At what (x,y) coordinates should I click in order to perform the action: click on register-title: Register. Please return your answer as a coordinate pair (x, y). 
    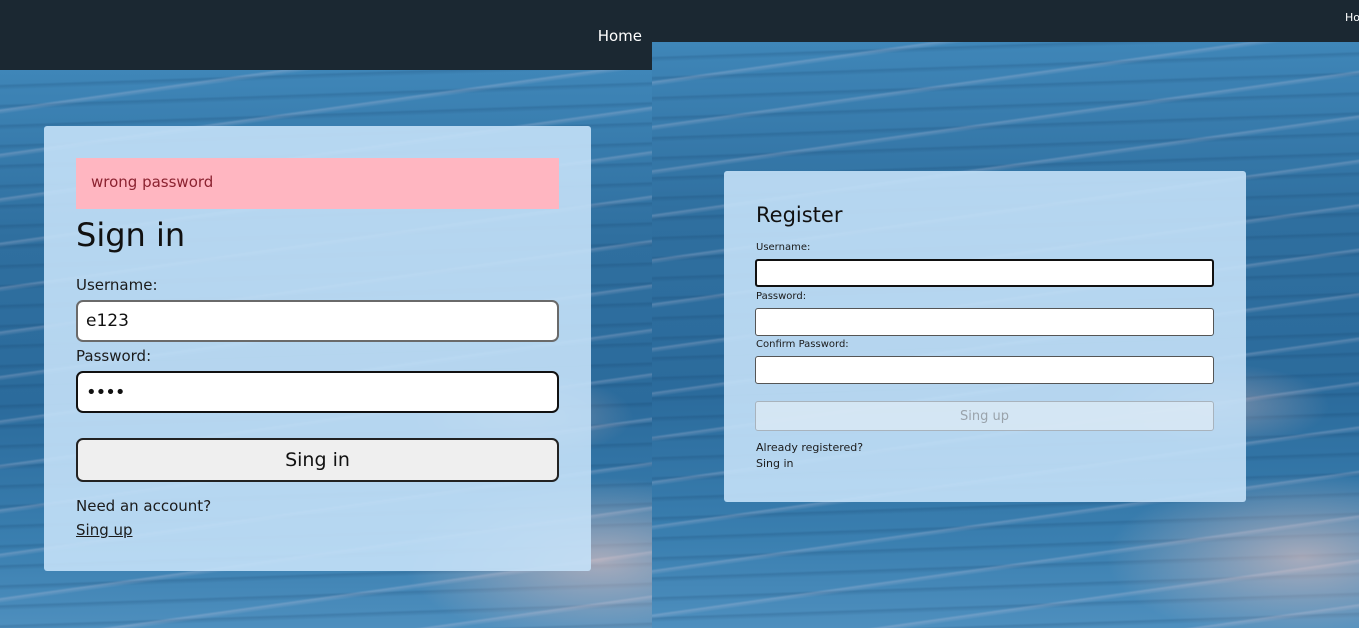
    Looking at the image, I should click on (799, 215).